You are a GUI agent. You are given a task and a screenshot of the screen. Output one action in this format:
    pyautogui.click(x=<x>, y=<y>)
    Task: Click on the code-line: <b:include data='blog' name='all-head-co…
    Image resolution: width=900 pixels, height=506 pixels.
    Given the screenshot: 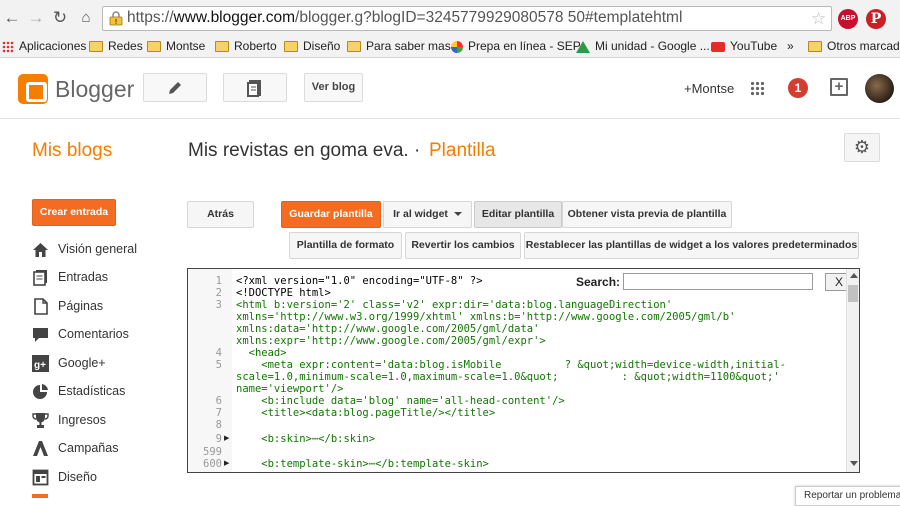 What is the action you would take?
    pyautogui.click(x=400, y=401)
    